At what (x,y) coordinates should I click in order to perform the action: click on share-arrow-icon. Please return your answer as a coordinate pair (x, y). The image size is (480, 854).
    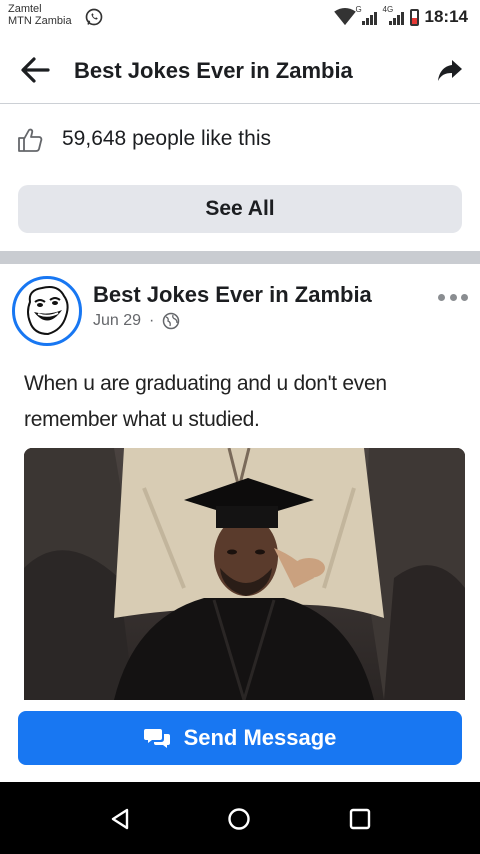
    Looking at the image, I should click on (450, 70).